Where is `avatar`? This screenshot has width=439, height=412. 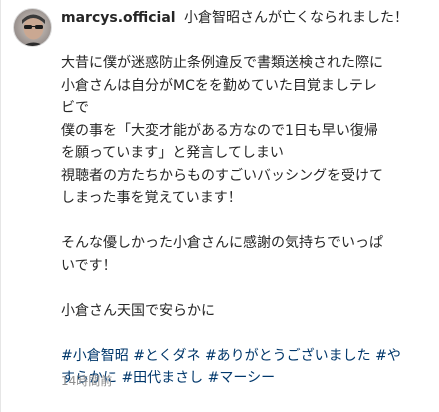 avatar is located at coordinates (32, 27).